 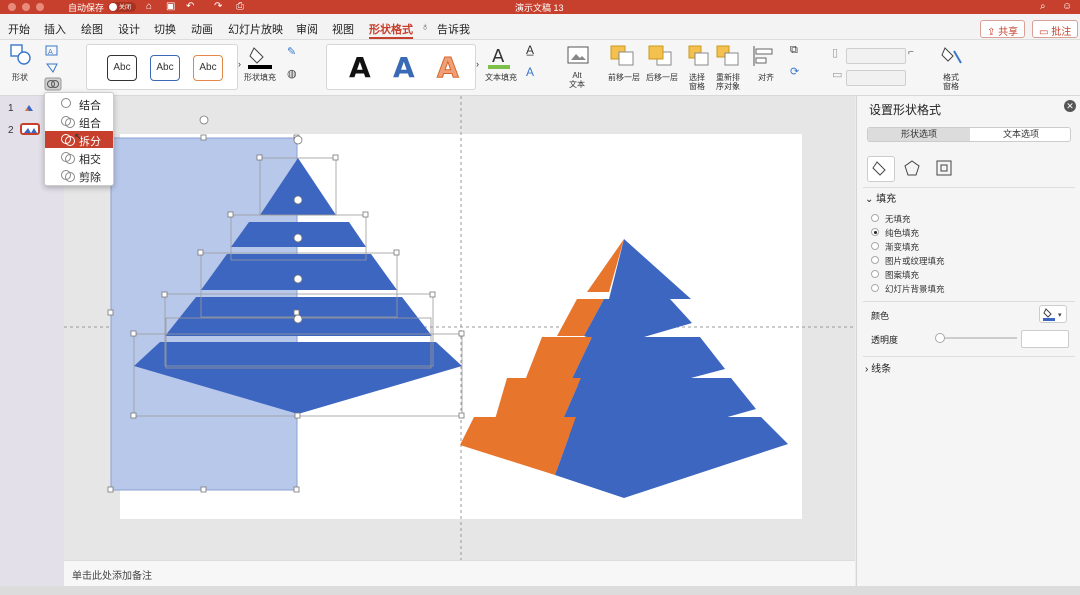 I want to click on undo-icon: ↶, so click(x=190, y=6).